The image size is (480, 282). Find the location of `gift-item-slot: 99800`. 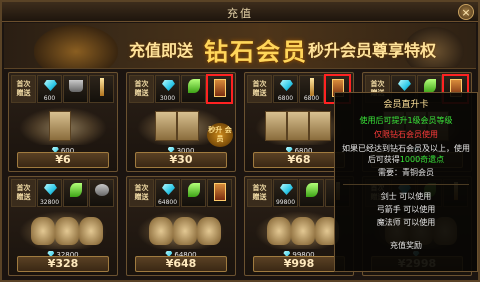

gift-item-slot: 99800 is located at coordinates (285, 193).